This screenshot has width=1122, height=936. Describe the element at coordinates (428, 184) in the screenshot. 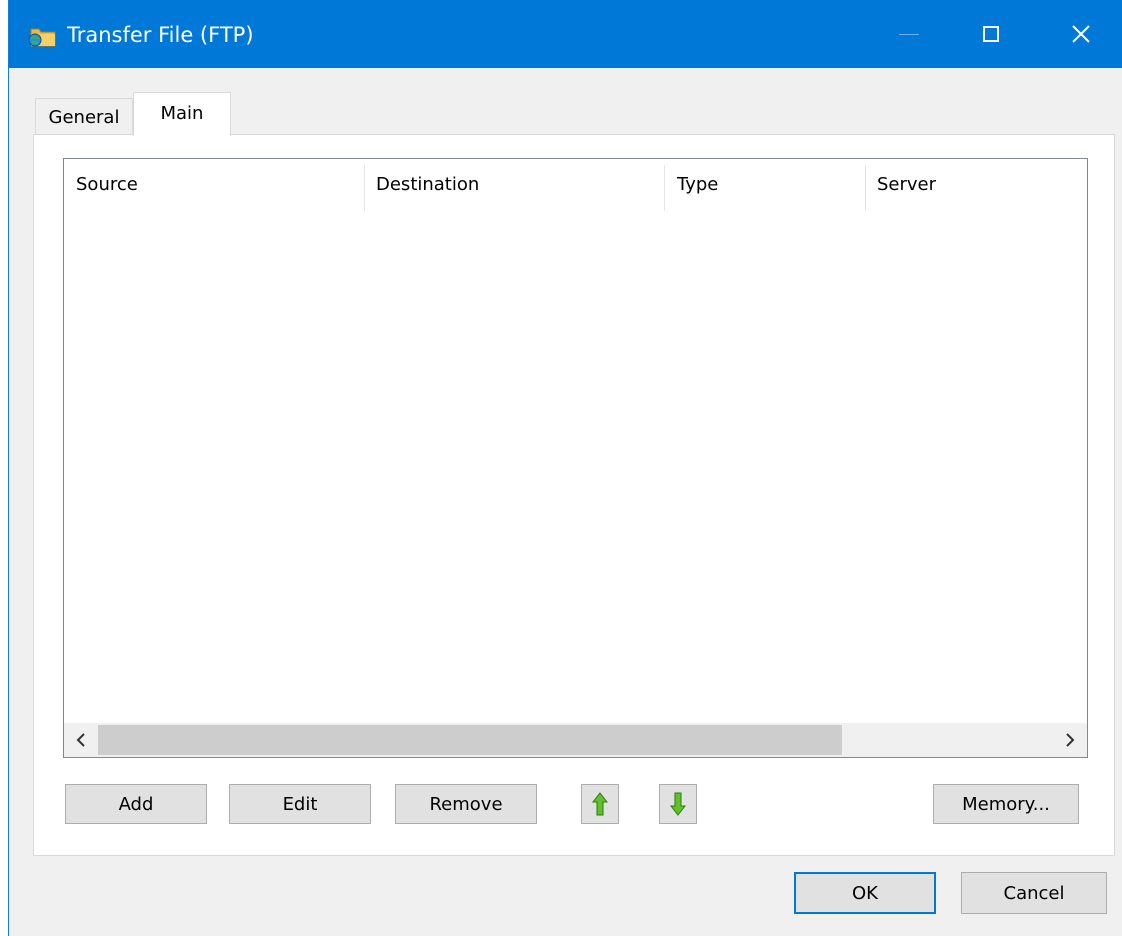

I see `column-header-destination-label: Destination` at that location.